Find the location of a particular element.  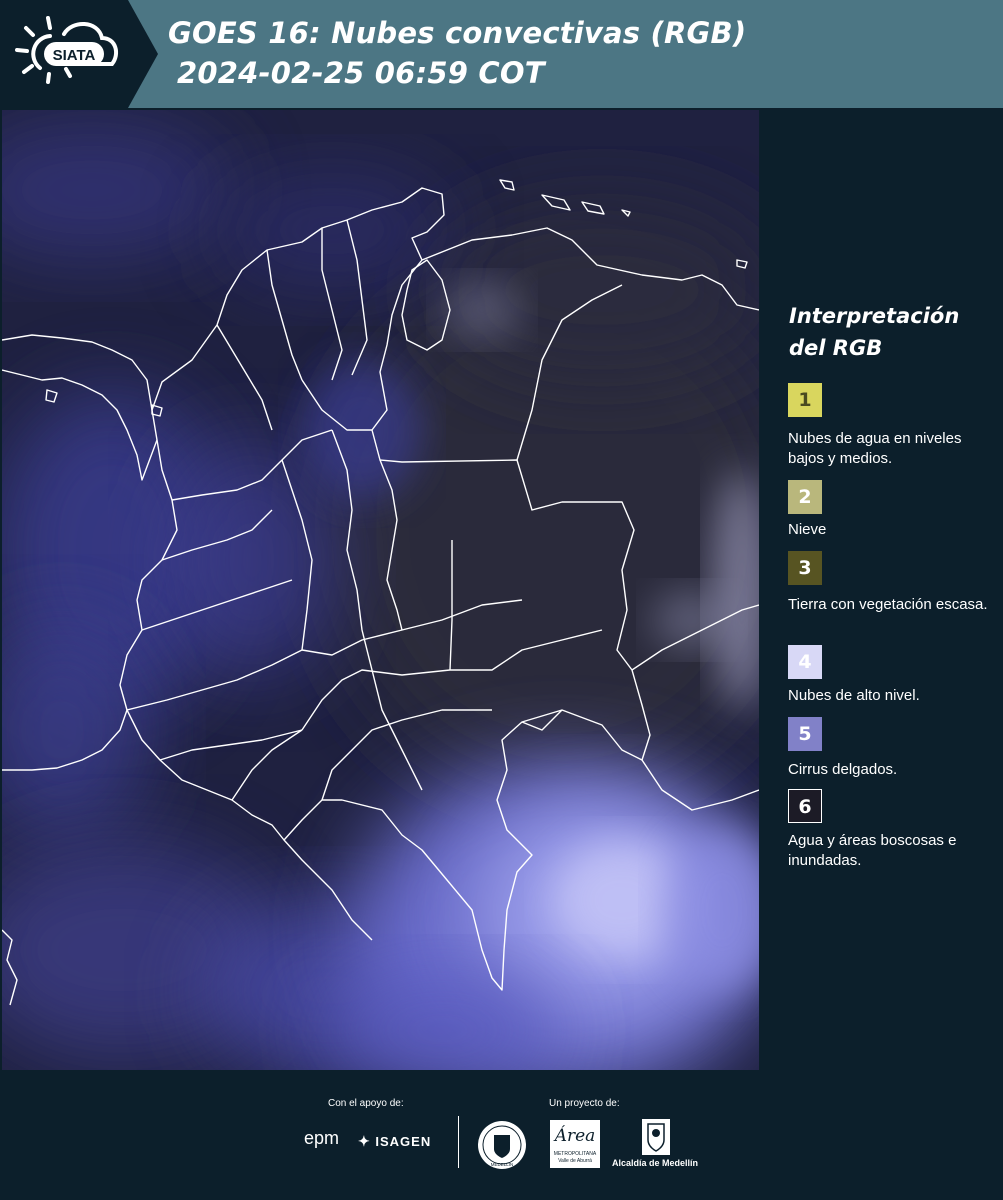

isagen-logo: ✦ ISAGEN is located at coordinates (394, 1141).